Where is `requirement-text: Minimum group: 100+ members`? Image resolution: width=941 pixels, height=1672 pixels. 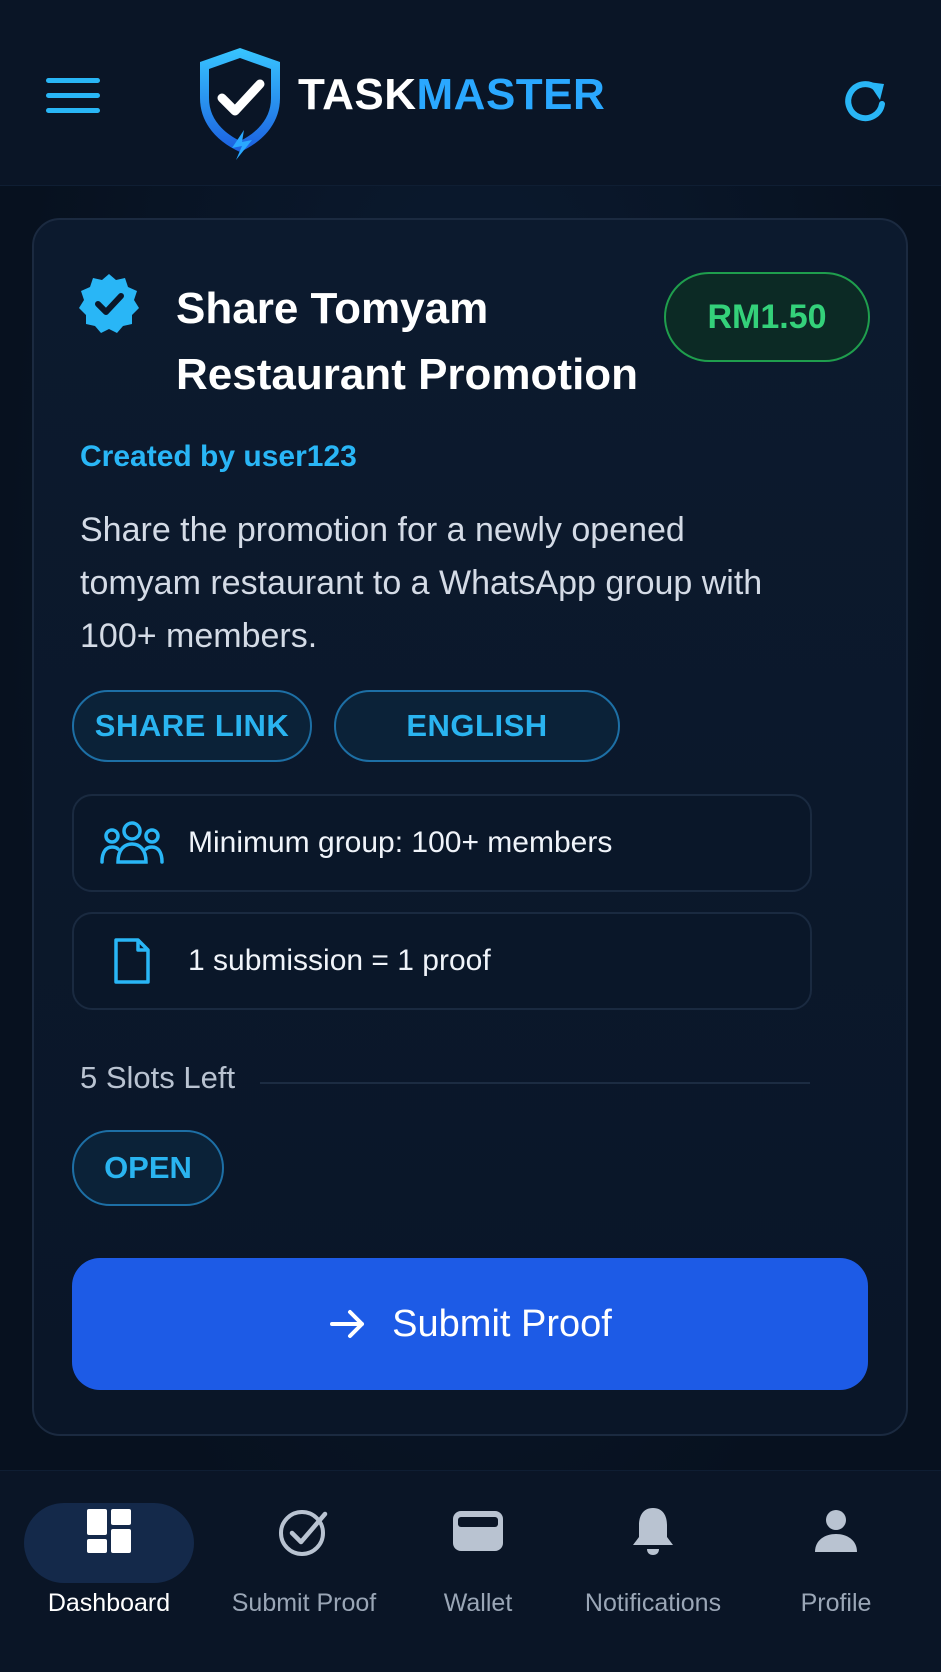 requirement-text: Minimum group: 100+ members is located at coordinates (400, 842).